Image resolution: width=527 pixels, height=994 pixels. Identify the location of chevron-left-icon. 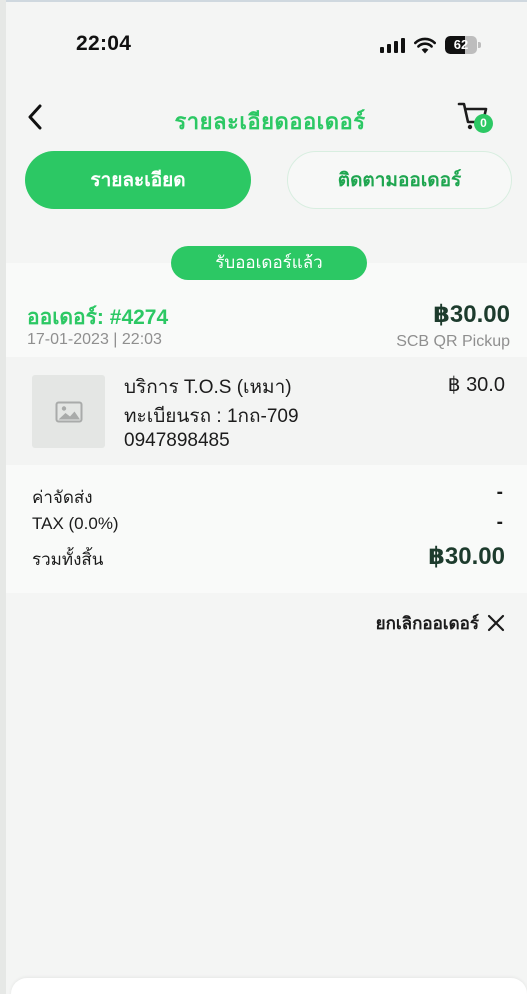
(35, 117).